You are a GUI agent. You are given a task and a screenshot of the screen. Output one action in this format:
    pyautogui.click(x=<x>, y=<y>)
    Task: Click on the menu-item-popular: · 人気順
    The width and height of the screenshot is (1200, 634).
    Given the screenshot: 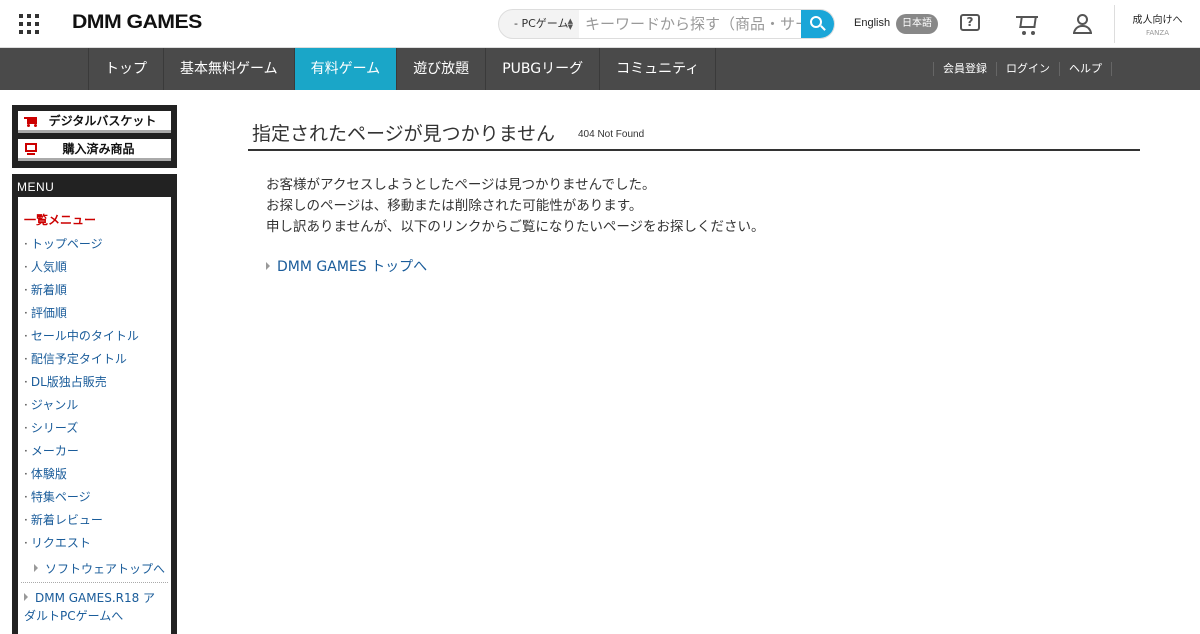 What is the action you would take?
    pyautogui.click(x=81, y=269)
    